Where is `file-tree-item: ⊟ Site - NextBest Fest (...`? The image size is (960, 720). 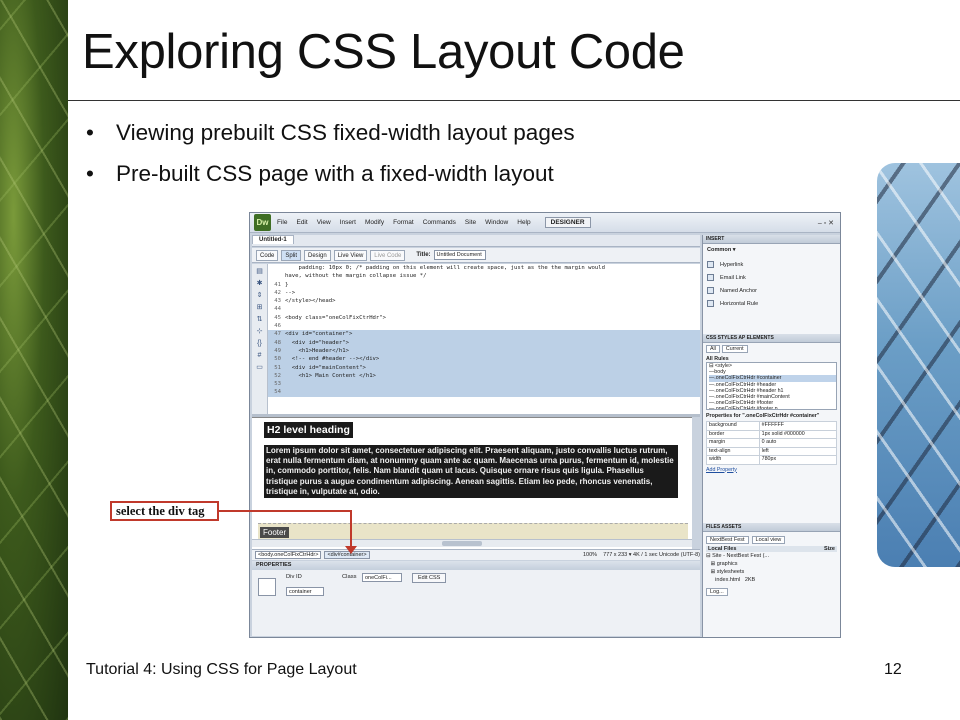 file-tree-item: ⊟ Site - NextBest Fest (... is located at coordinates (771, 556).